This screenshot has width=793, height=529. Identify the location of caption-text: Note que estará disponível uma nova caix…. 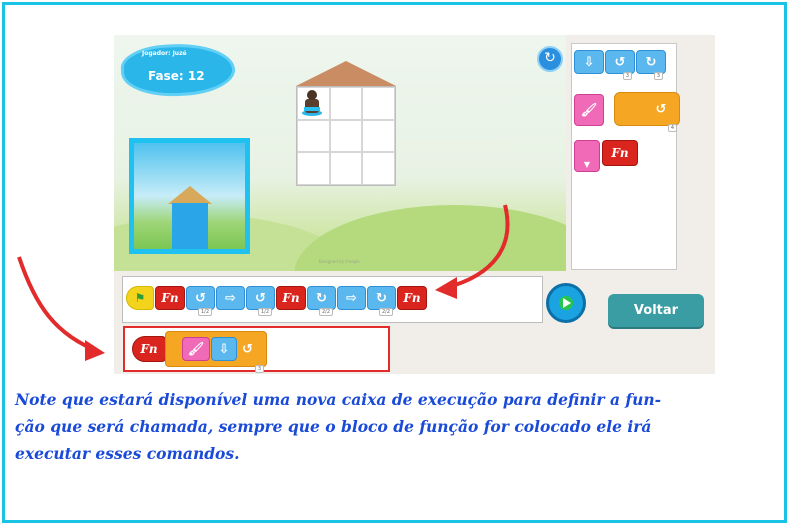
(400, 426).